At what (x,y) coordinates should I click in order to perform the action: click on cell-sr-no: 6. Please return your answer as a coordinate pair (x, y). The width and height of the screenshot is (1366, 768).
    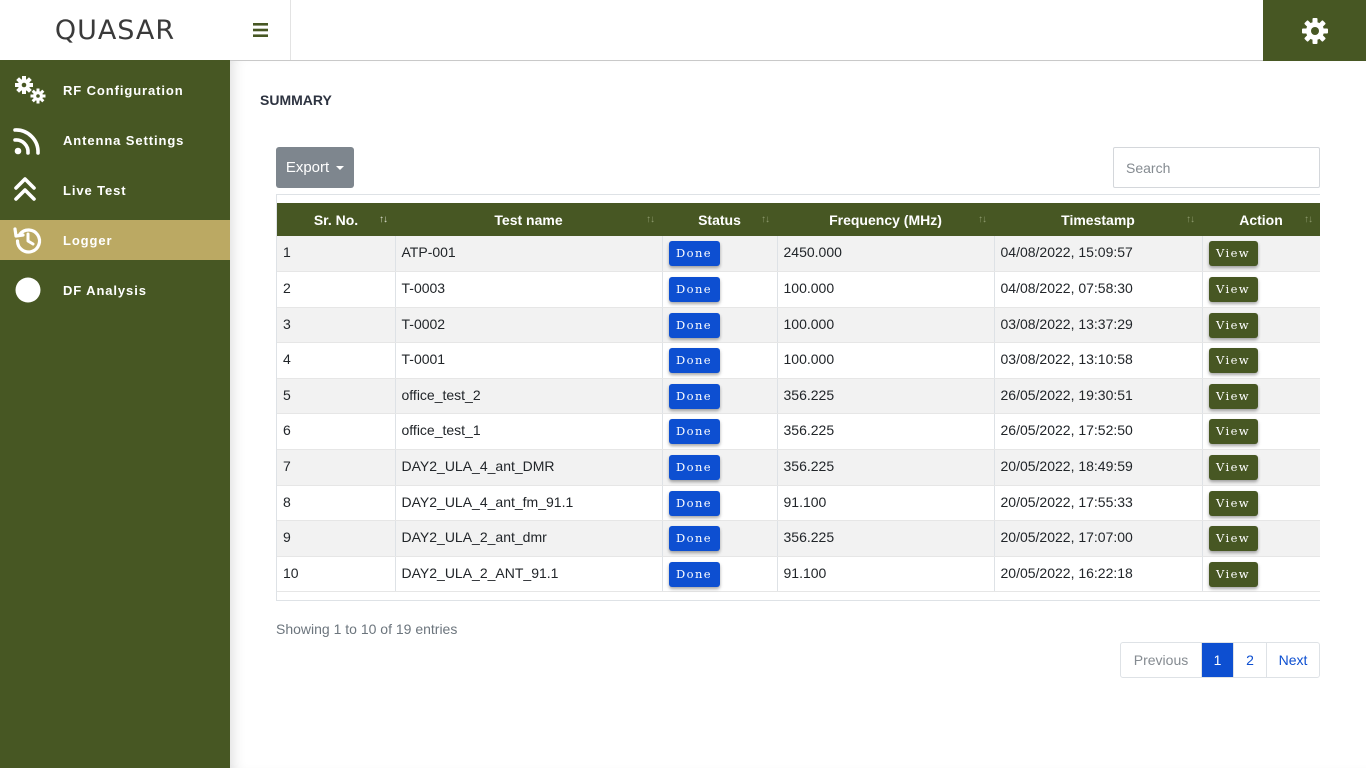
    Looking at the image, I should click on (336, 432).